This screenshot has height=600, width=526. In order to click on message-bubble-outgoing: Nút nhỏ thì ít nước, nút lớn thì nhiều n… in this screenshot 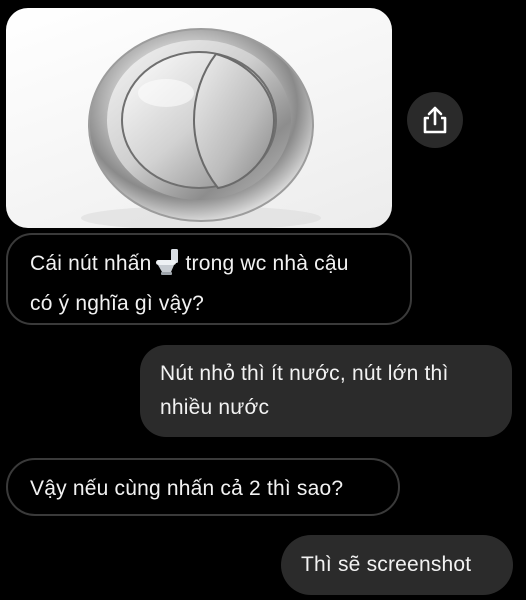, I will do `click(326, 391)`.